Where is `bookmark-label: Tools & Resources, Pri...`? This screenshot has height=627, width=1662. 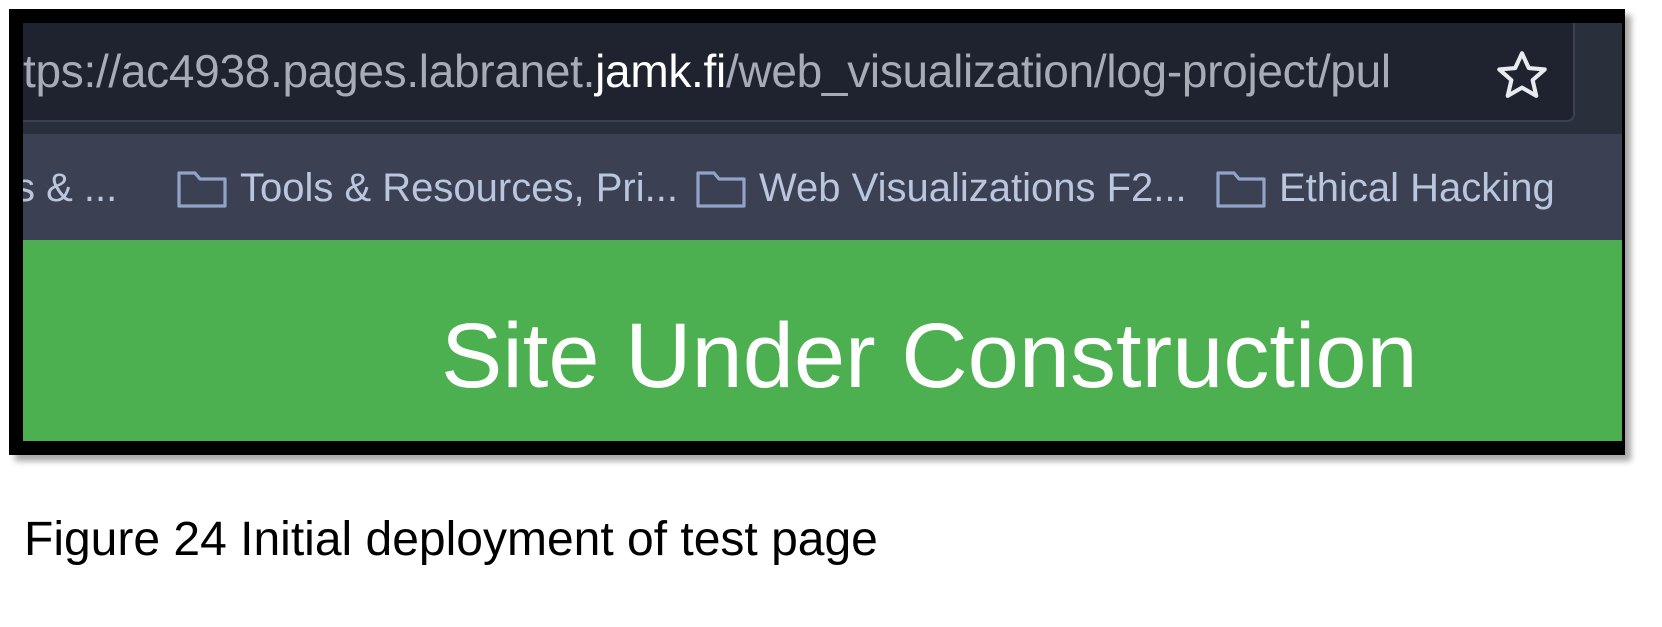
bookmark-label: Tools & Resources, Pri... is located at coordinates (459, 188).